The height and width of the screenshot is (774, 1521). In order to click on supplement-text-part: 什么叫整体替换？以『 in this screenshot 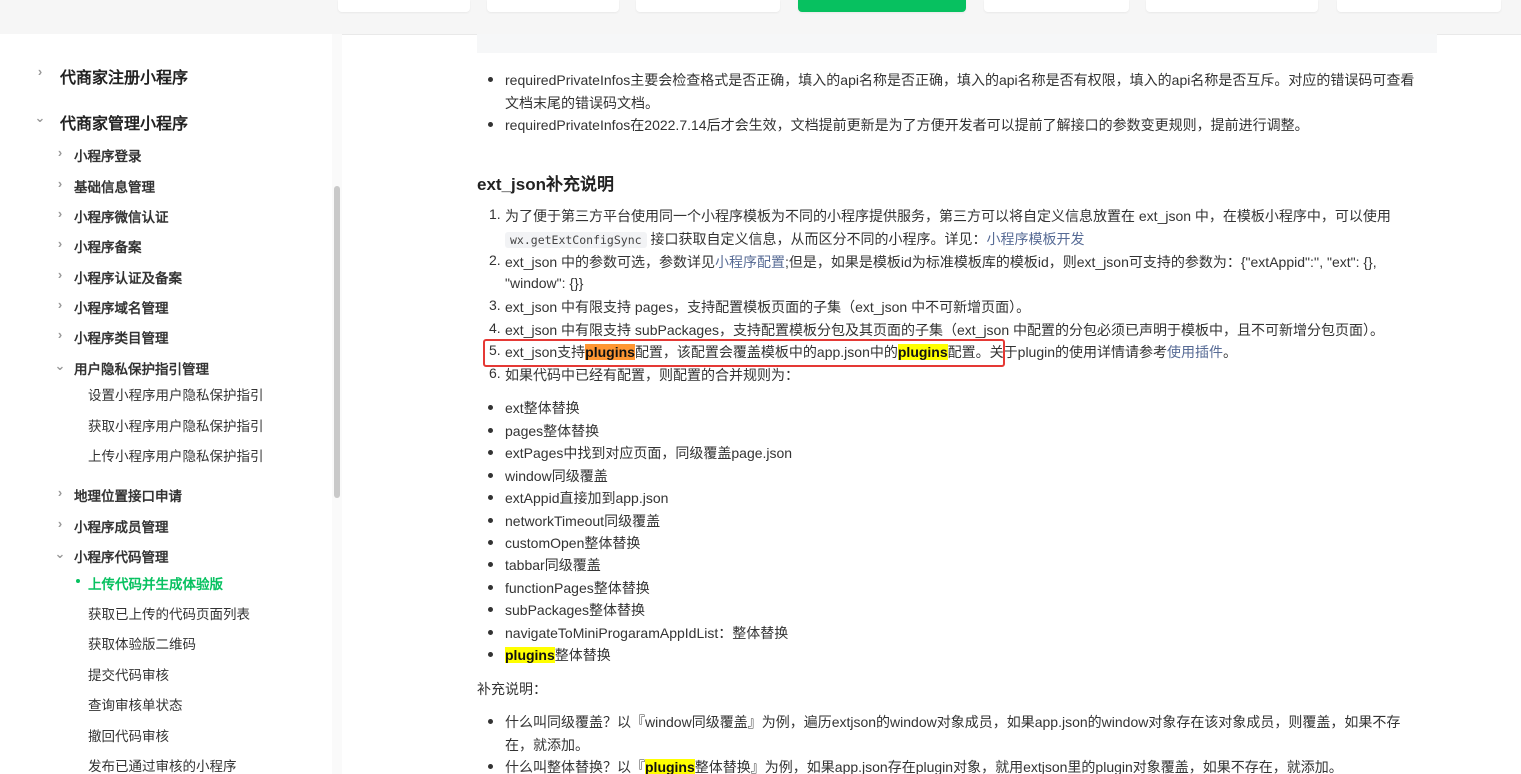, I will do `click(575, 766)`.